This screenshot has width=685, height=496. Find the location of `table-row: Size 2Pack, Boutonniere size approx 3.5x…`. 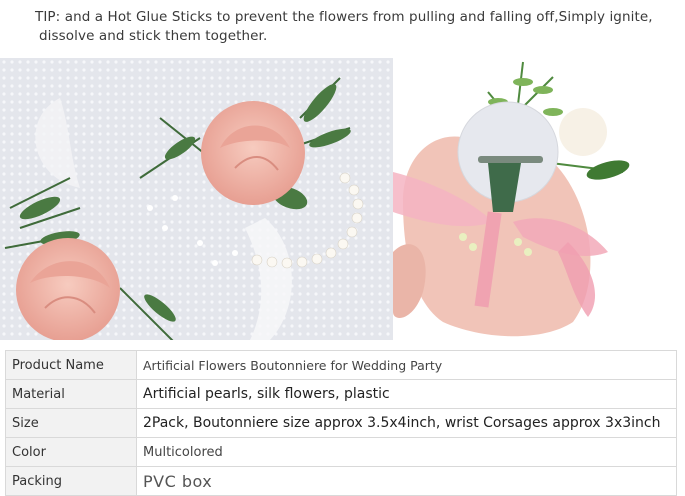

table-row: Size 2Pack, Boutonniere size approx 3.5x… is located at coordinates (341, 423).